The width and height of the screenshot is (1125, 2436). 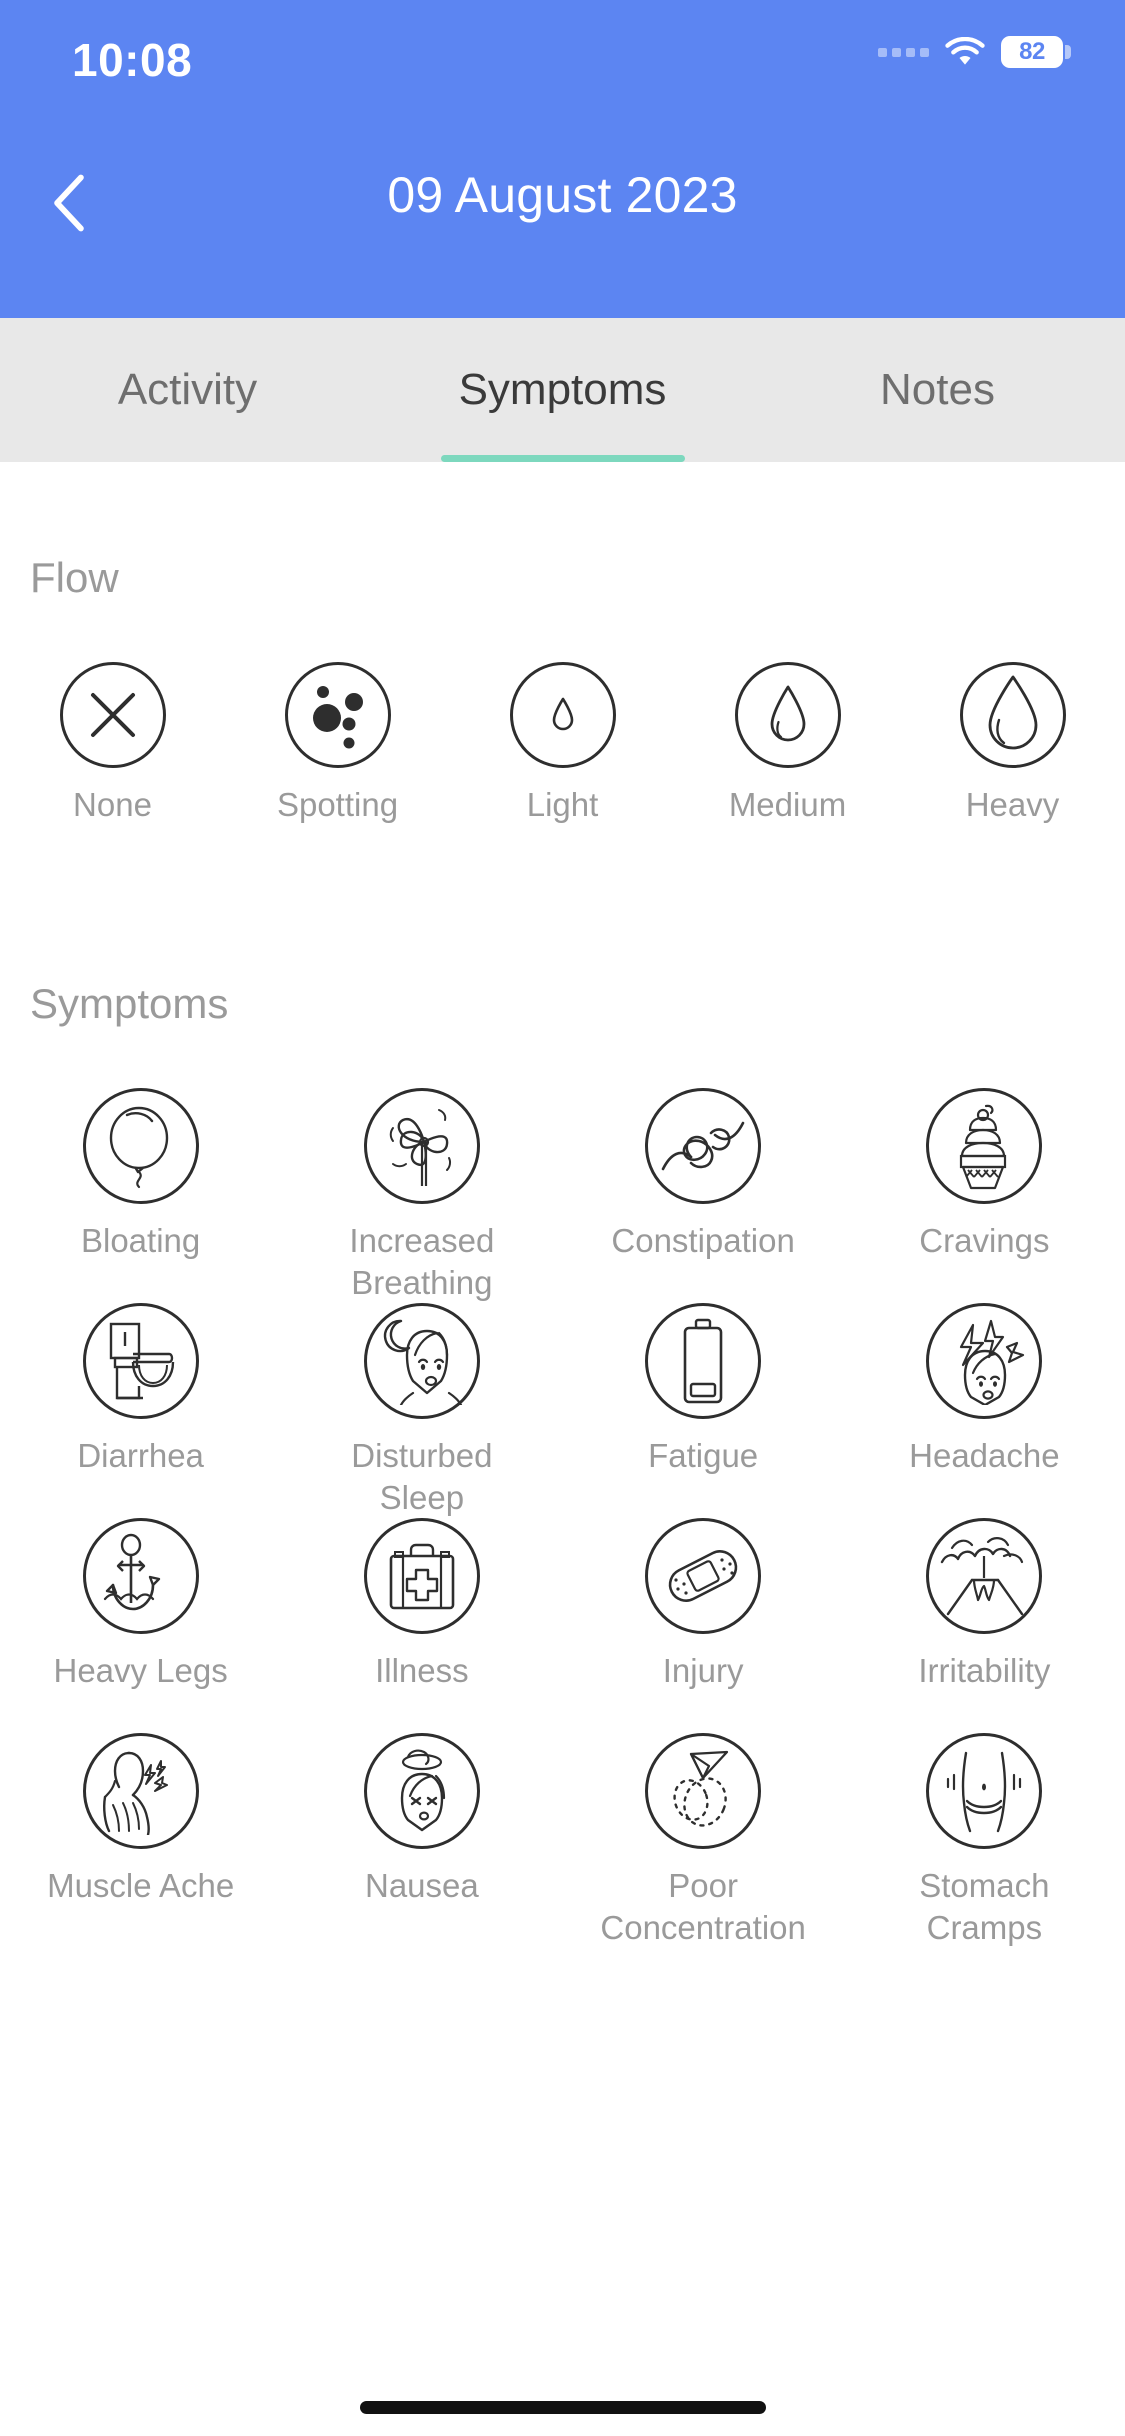 I want to click on symptom-bloating: Bloating, so click(x=140, y=1195).